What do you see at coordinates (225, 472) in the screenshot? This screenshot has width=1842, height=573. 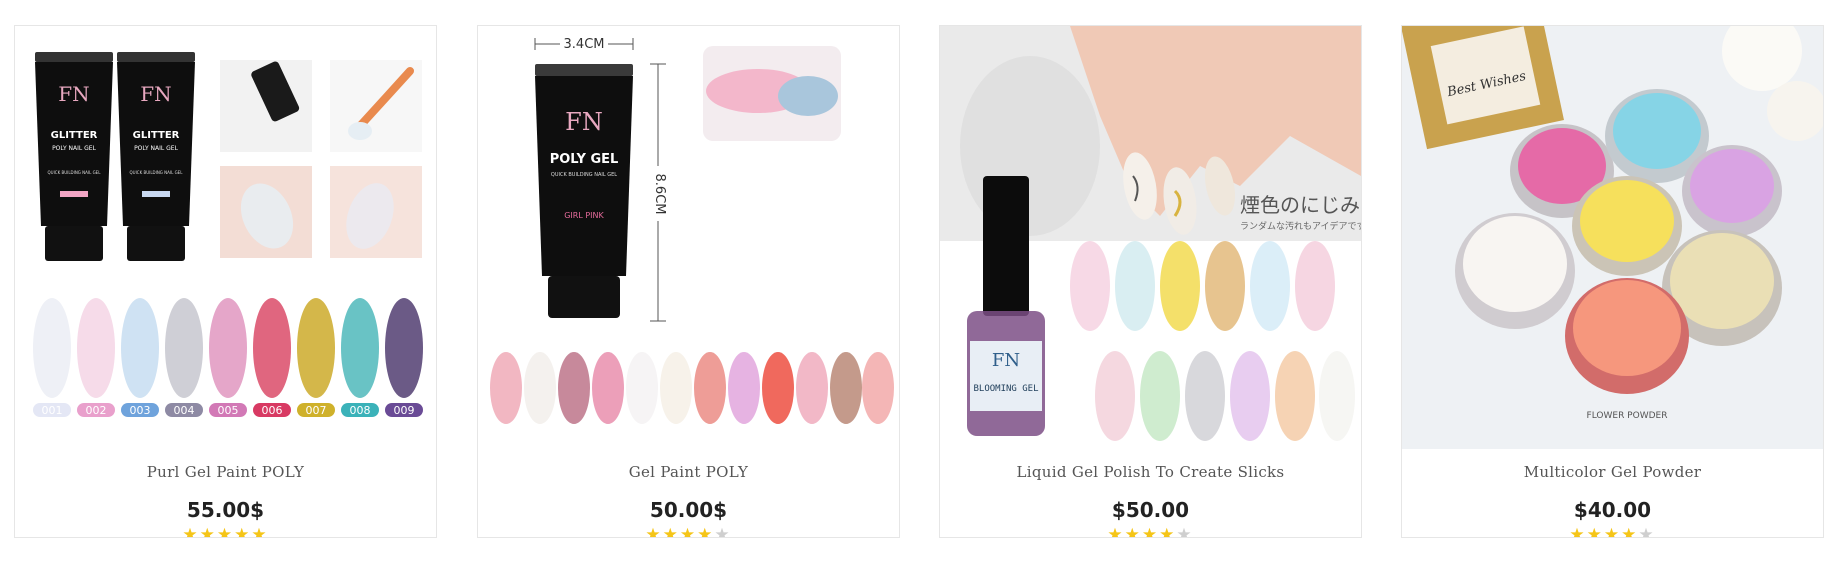 I see `product-title: Purl Gel Paint POLY` at bounding box center [225, 472].